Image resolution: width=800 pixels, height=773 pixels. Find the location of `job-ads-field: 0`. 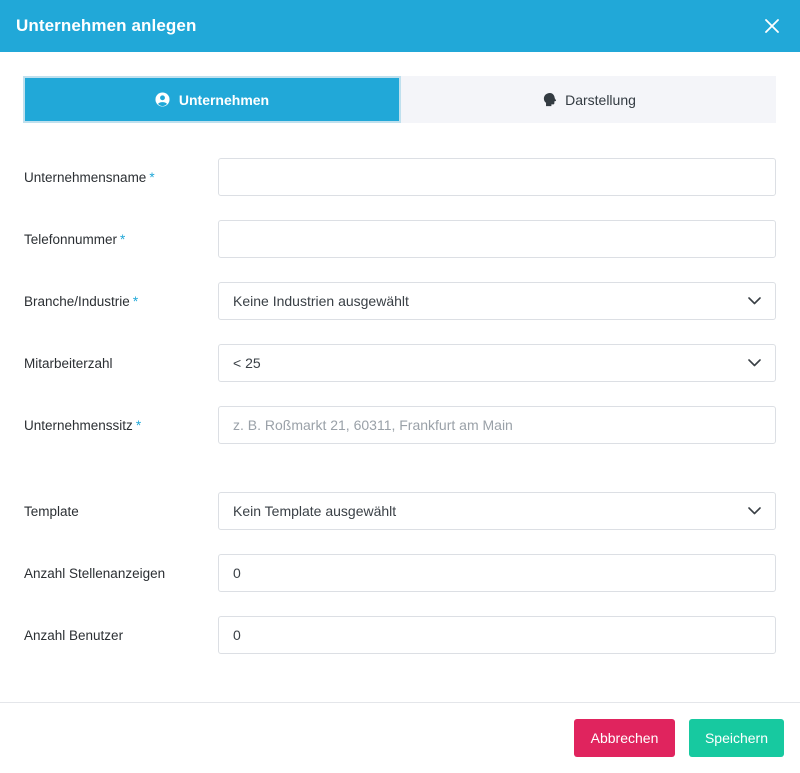

job-ads-field: 0 is located at coordinates (497, 573).